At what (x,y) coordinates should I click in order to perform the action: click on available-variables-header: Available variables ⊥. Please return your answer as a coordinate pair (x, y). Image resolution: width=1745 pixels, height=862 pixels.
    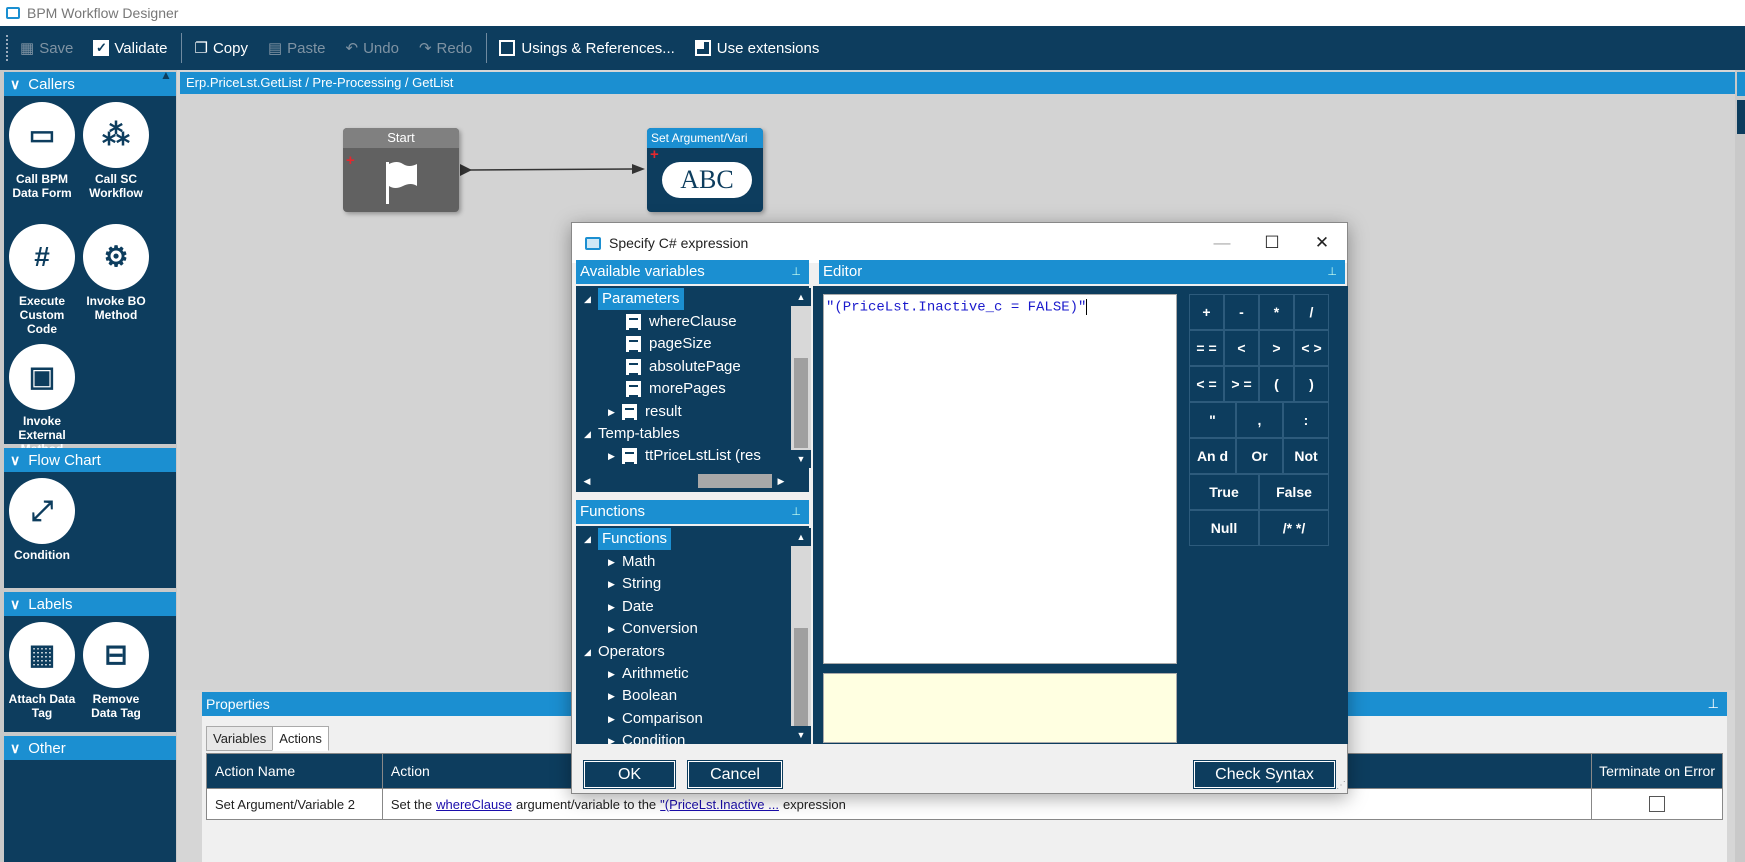
    Looking at the image, I should click on (692, 272).